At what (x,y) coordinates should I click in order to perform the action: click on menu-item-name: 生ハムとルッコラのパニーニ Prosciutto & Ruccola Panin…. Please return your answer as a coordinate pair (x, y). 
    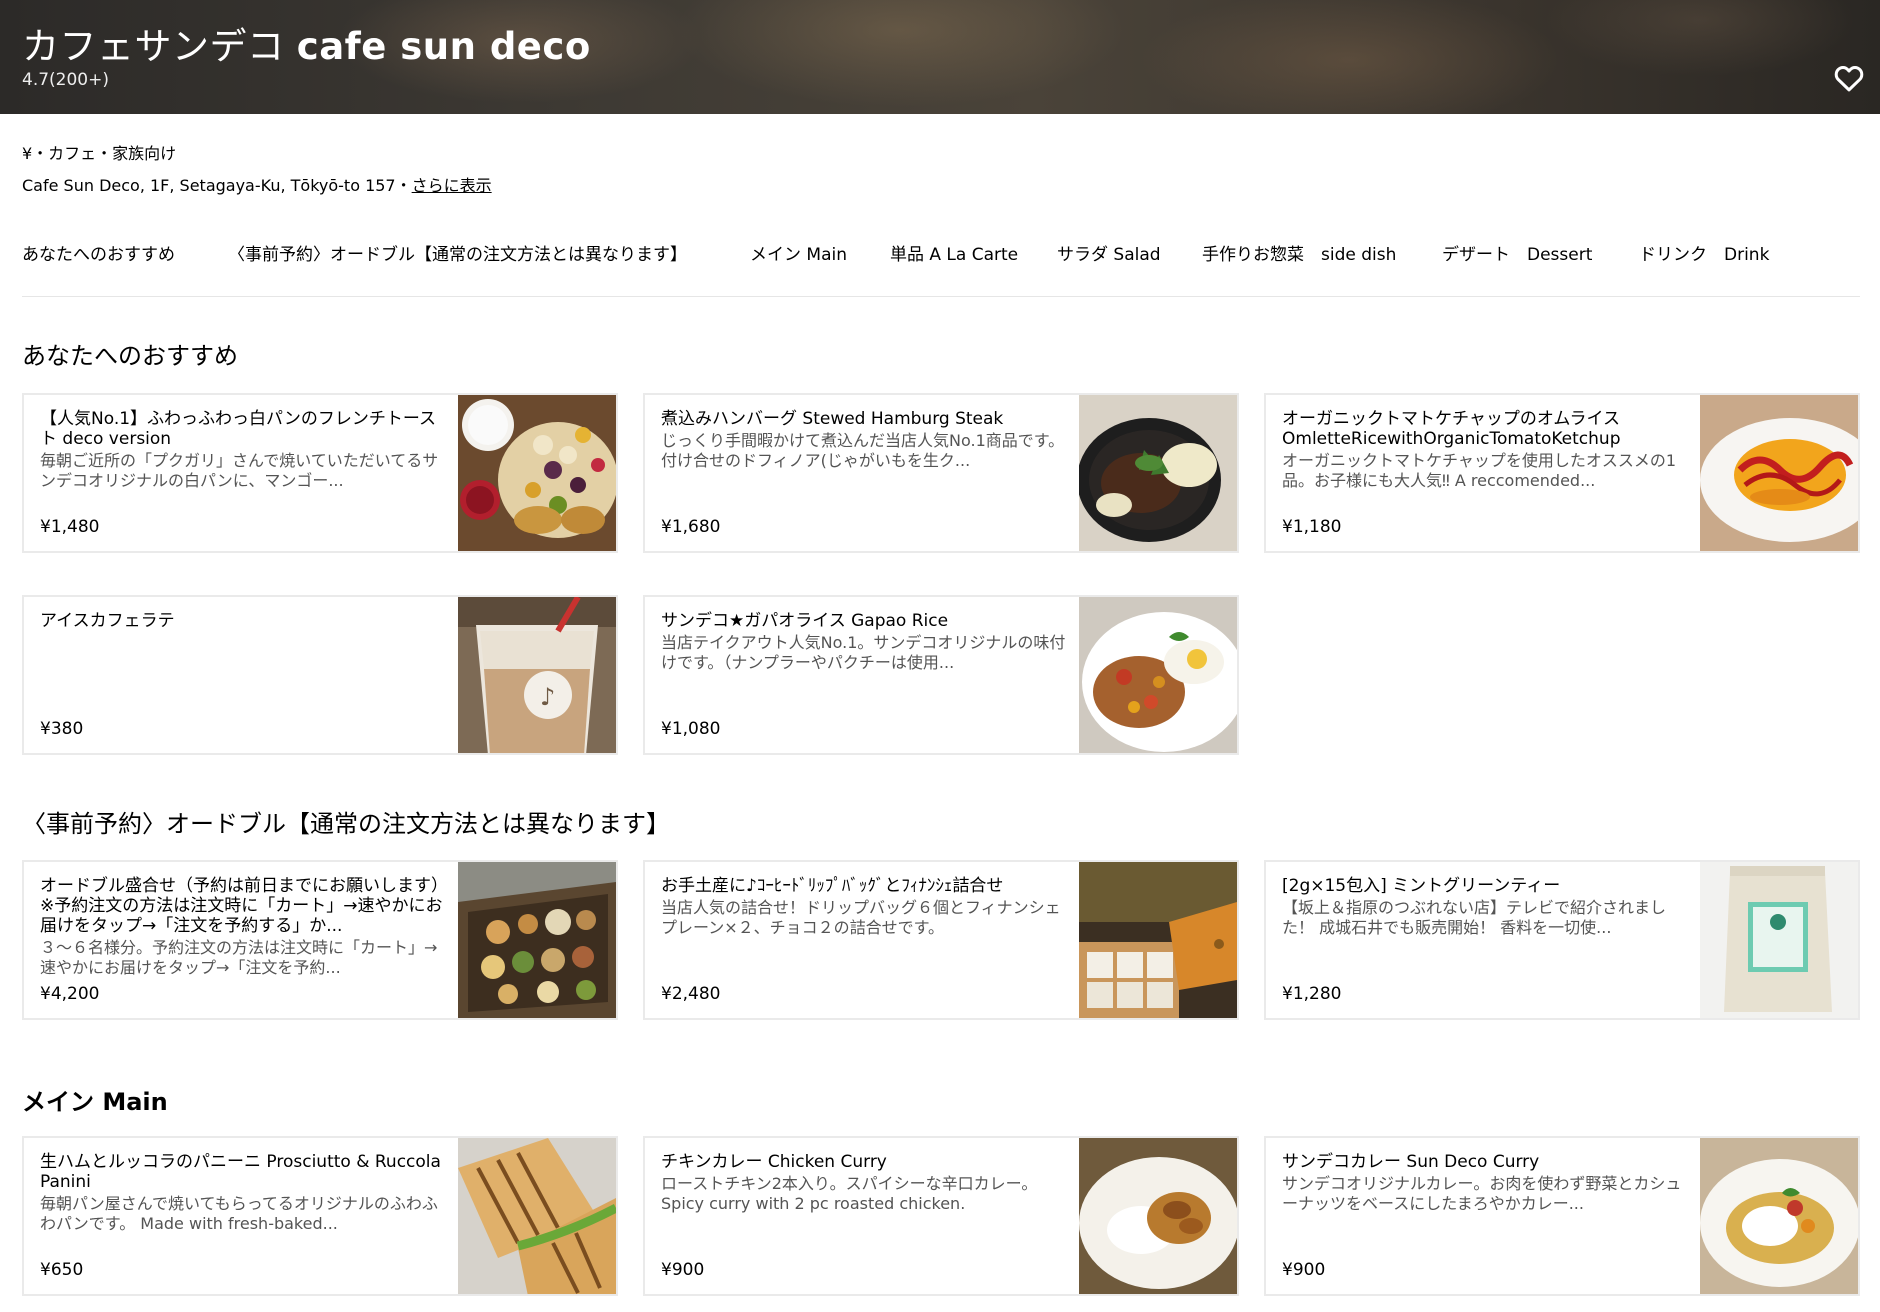
    Looking at the image, I should click on (240, 1172).